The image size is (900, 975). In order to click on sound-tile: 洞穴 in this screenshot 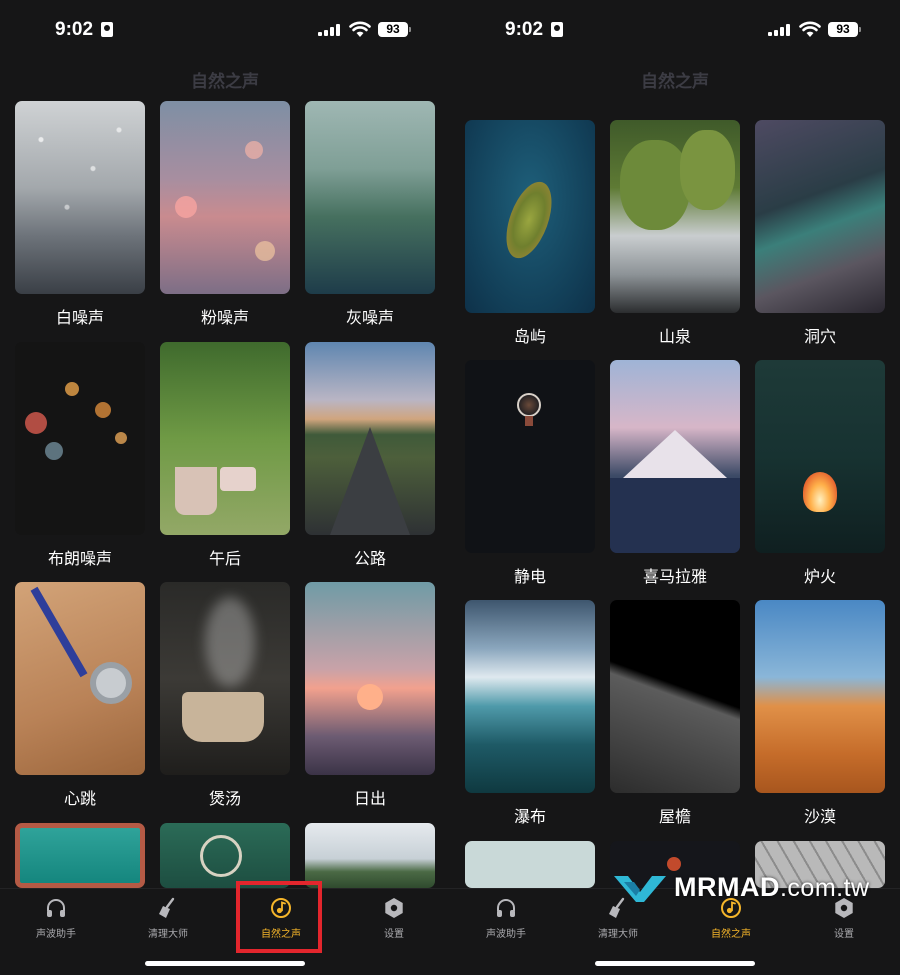, I will do `click(820, 233)`.